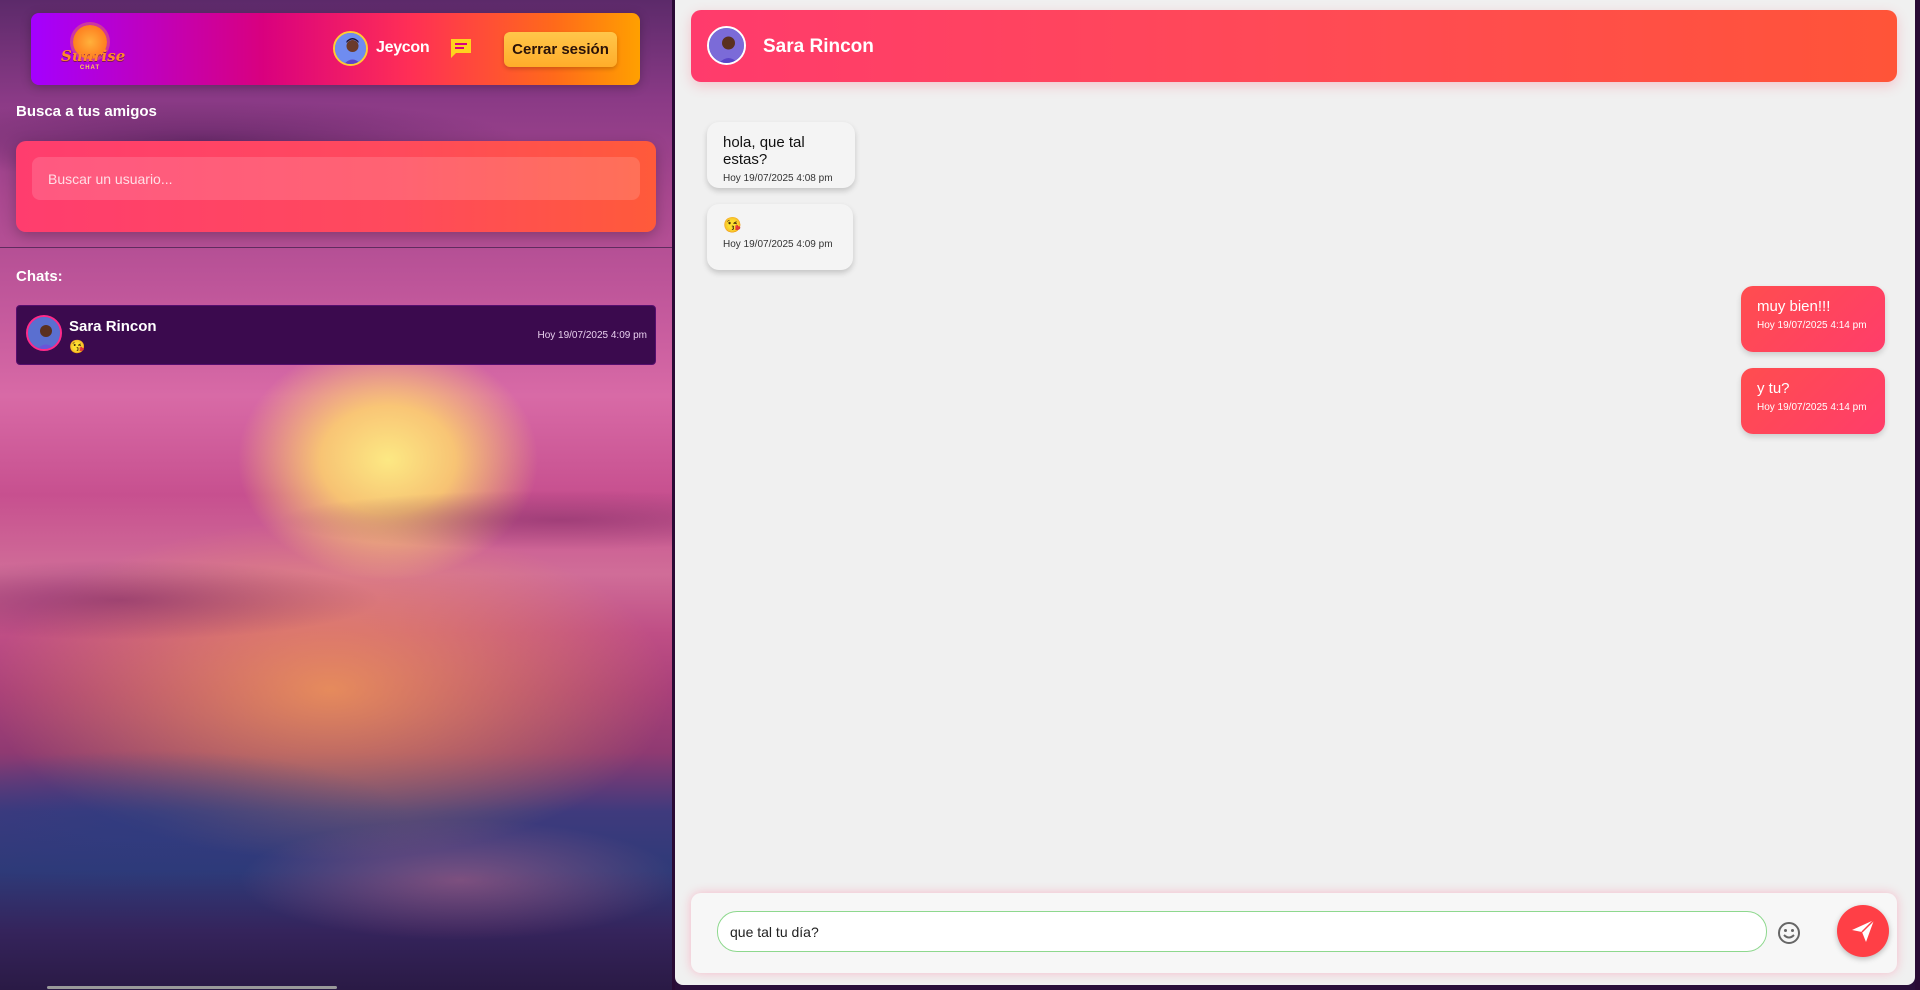 This screenshot has width=1920, height=990. I want to click on search-section-title: Busca a tus amigos, so click(86, 111).